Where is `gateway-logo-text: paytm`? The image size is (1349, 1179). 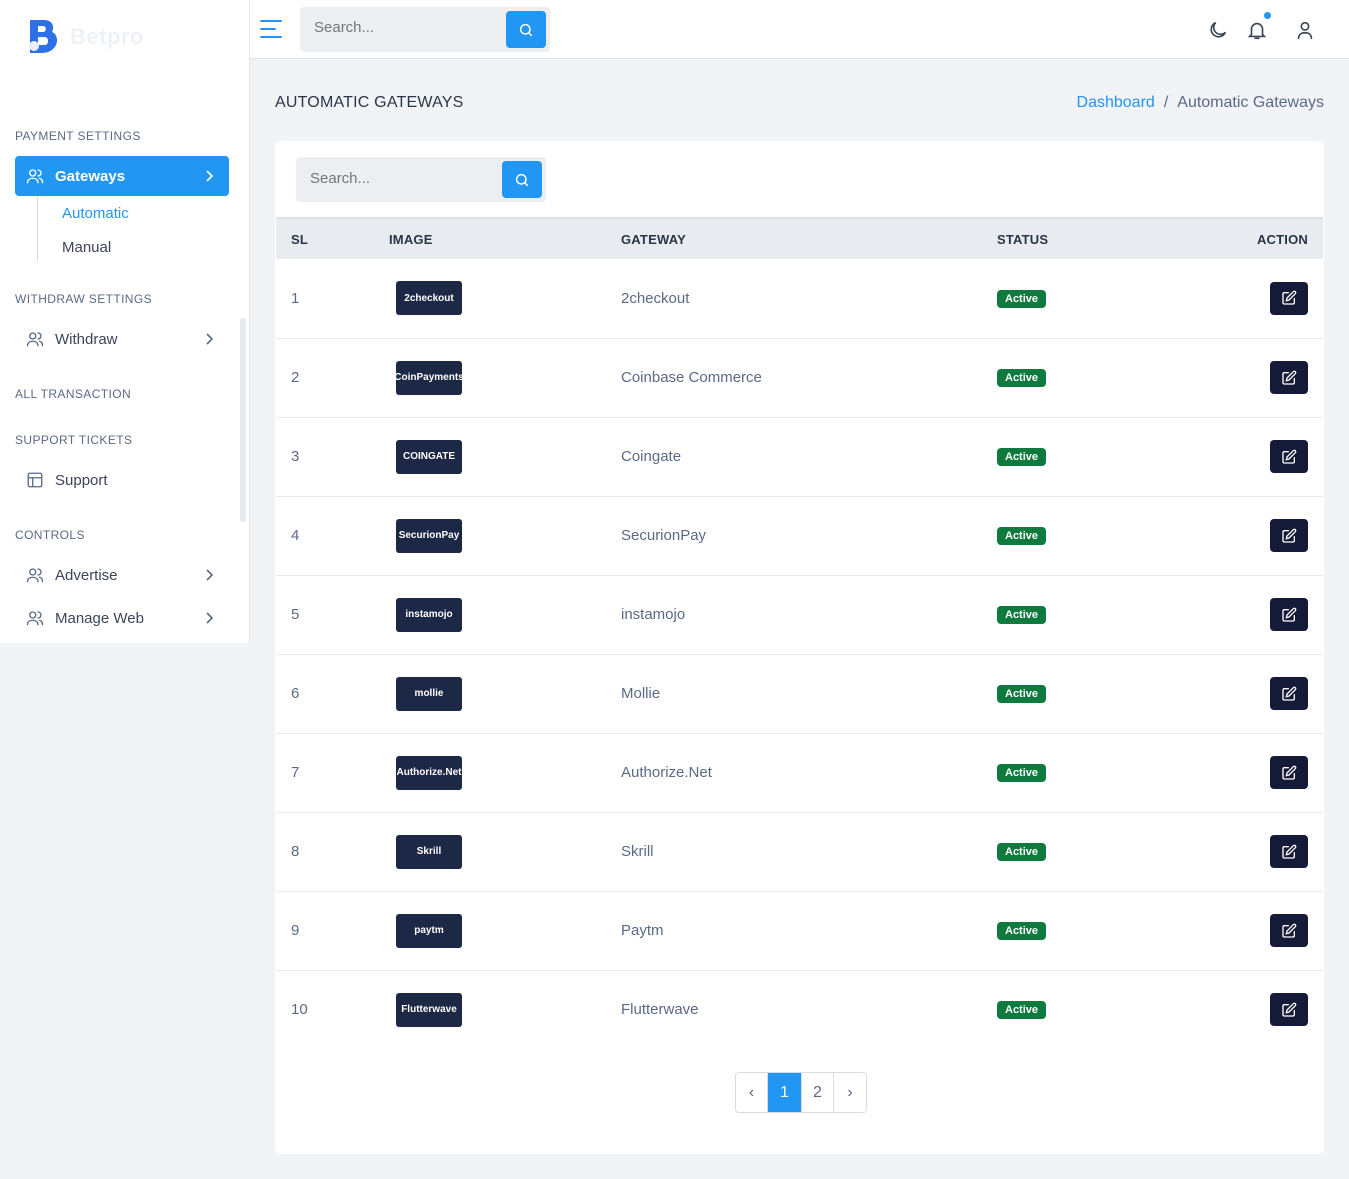
gateway-logo-text: paytm is located at coordinates (429, 930).